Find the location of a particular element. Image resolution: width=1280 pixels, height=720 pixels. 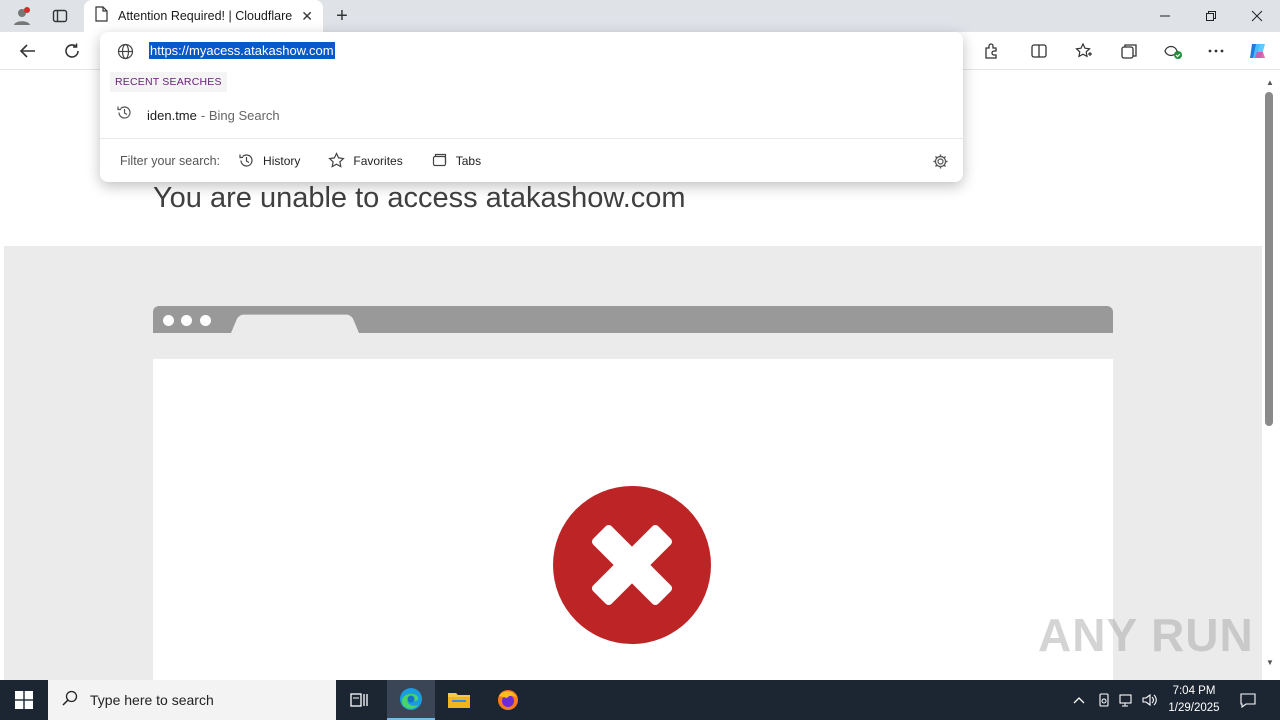

tray-device-icon is located at coordinates (1104, 700).